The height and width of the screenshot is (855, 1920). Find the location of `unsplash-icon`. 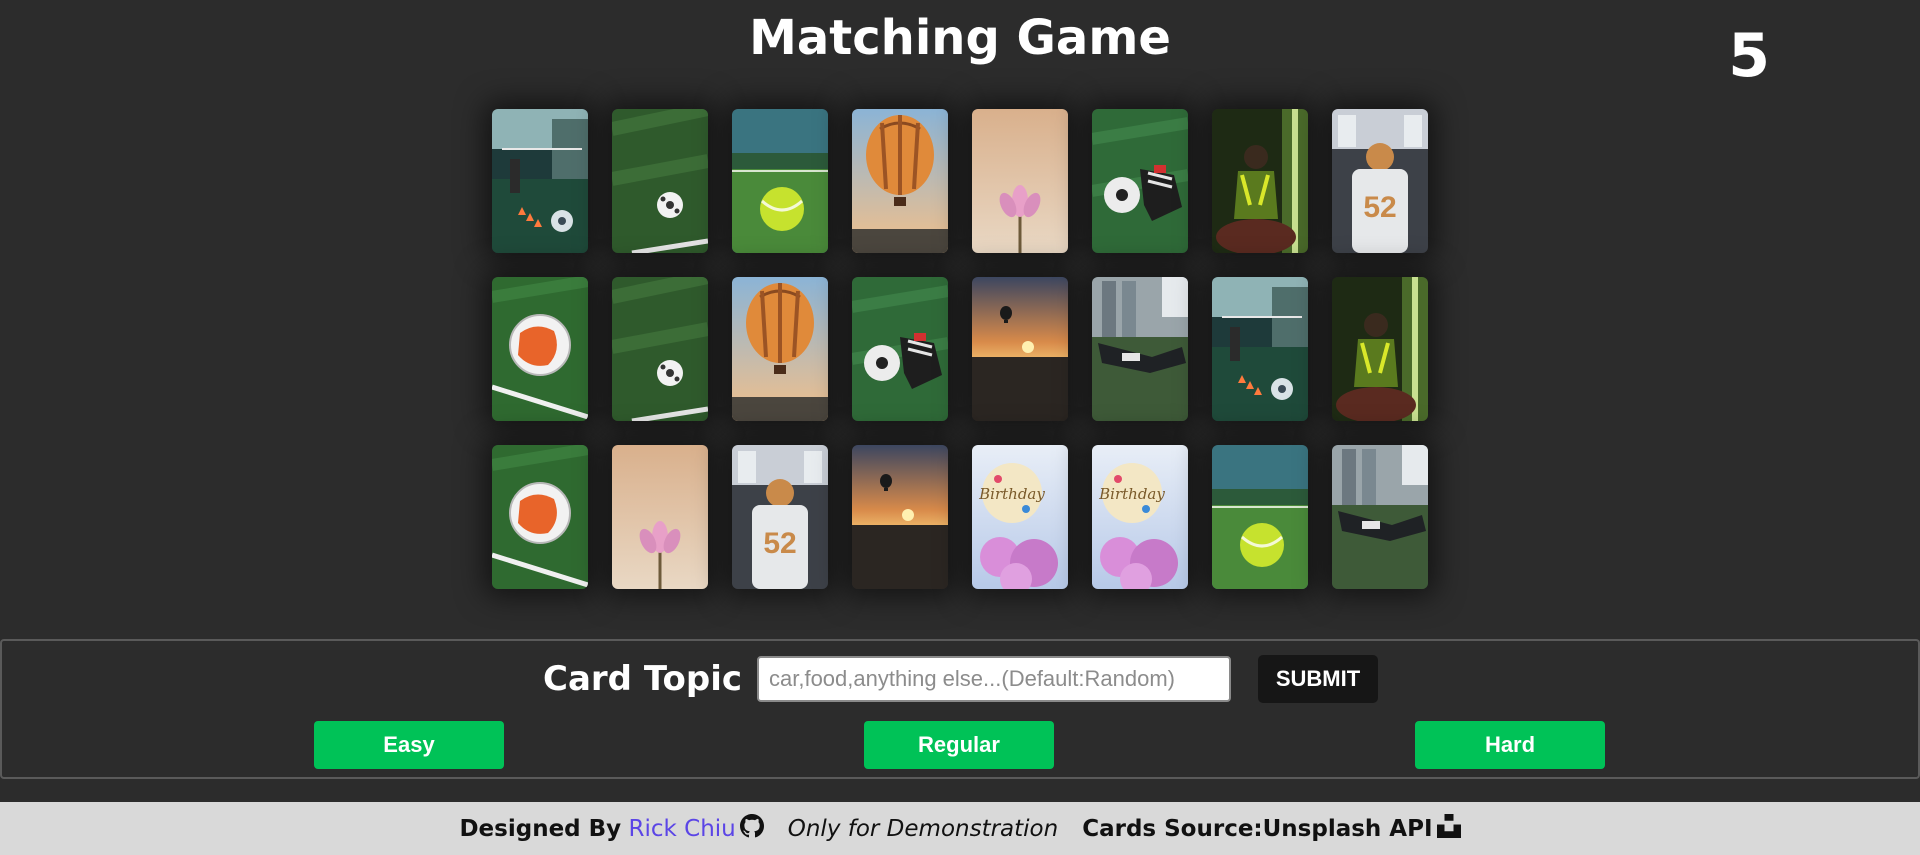

unsplash-icon is located at coordinates (1448, 828).